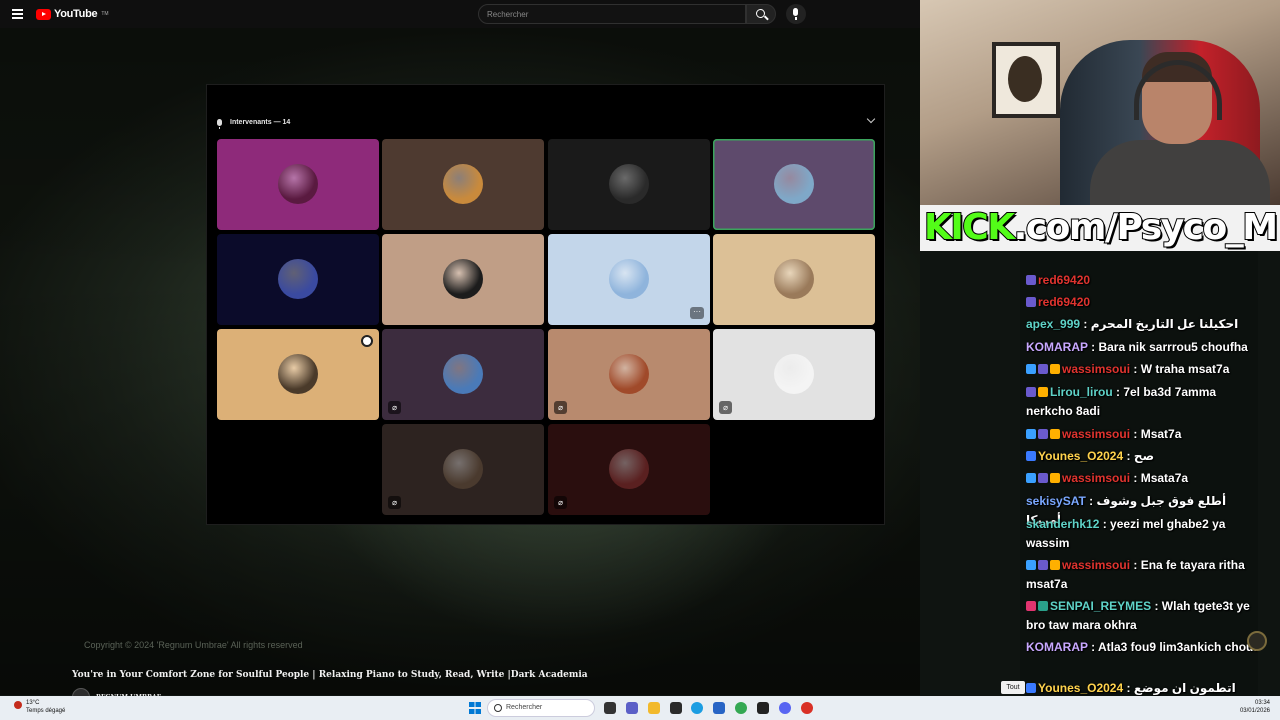 The image size is (1280, 720). Describe the element at coordinates (1142, 324) in the screenshot. I see `chat-message: apex_999 : احكيلنا عل التاريخ المحرم` at that location.